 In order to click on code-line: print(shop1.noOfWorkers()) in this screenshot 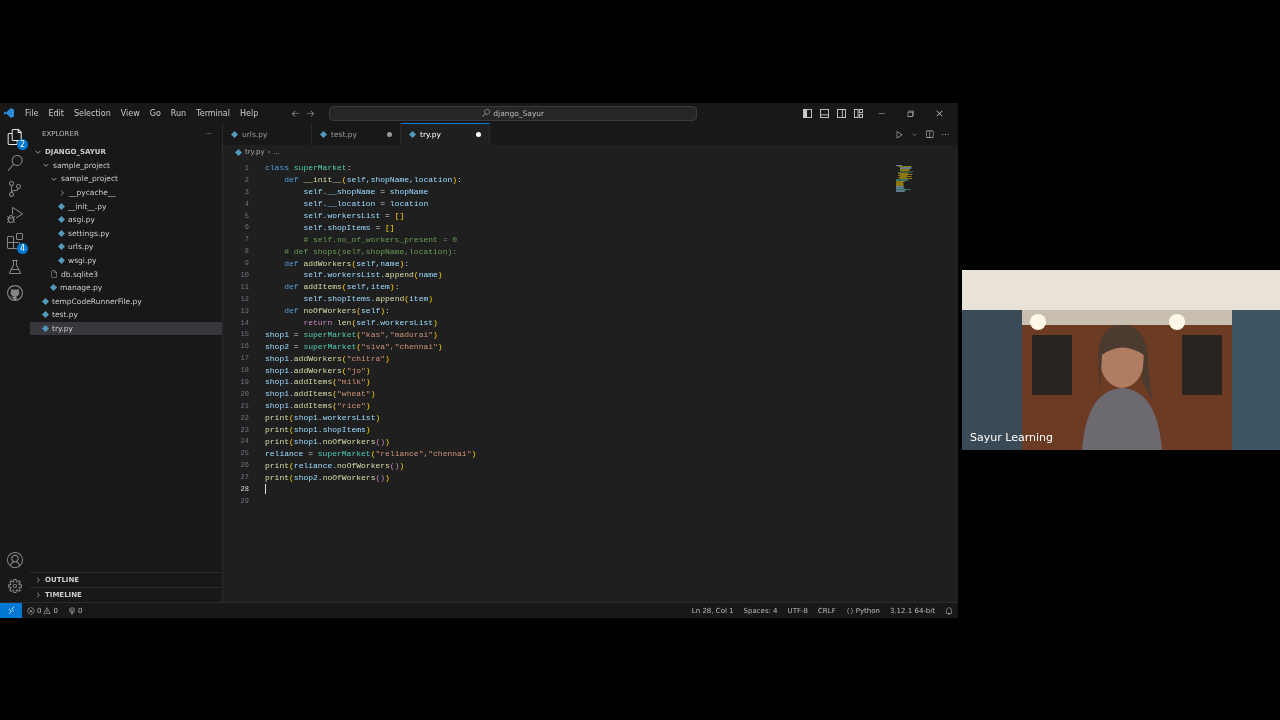, I will do `click(327, 441)`.